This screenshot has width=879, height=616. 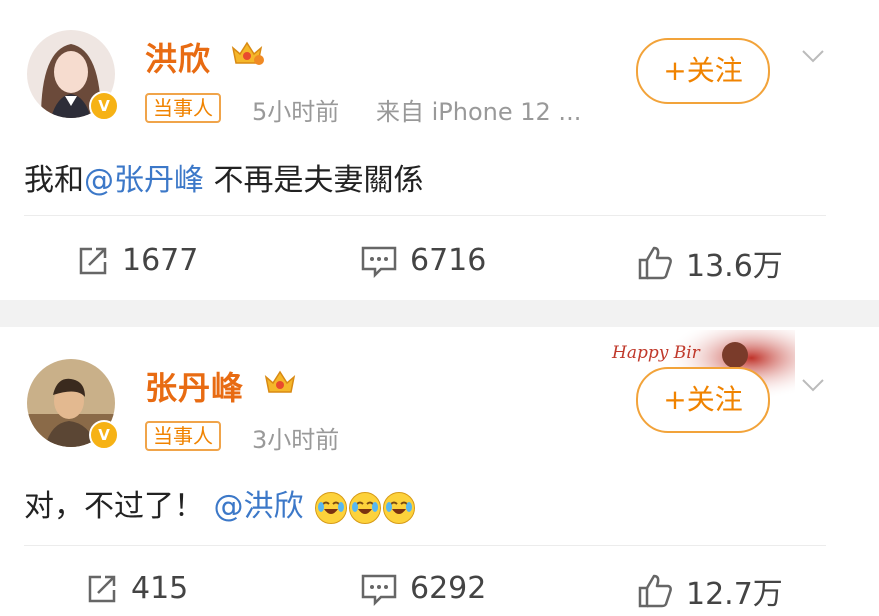 I want to click on comment-button: 6716, so click(x=423, y=260).